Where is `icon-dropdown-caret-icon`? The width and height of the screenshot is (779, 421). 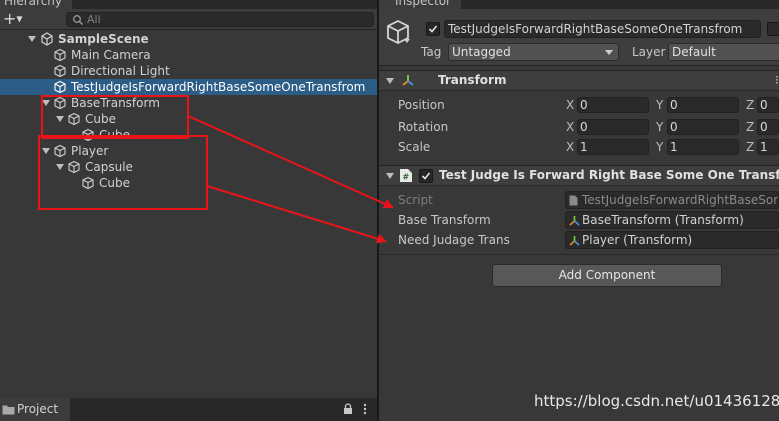
icon-dropdown-caret-icon is located at coordinates (407, 41).